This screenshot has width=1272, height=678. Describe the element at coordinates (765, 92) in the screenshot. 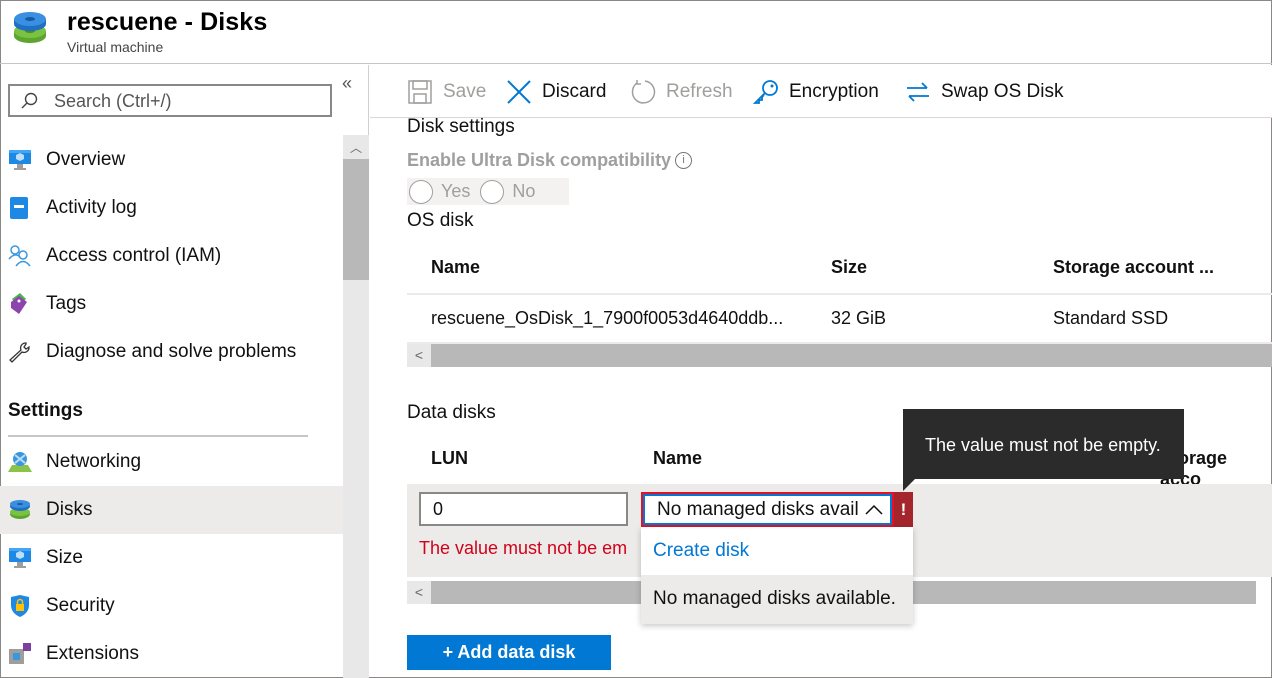

I see `key-icon` at that location.